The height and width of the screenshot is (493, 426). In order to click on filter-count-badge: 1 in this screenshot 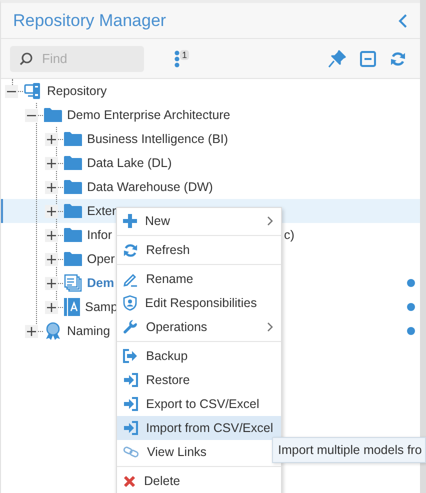, I will do `click(185, 55)`.